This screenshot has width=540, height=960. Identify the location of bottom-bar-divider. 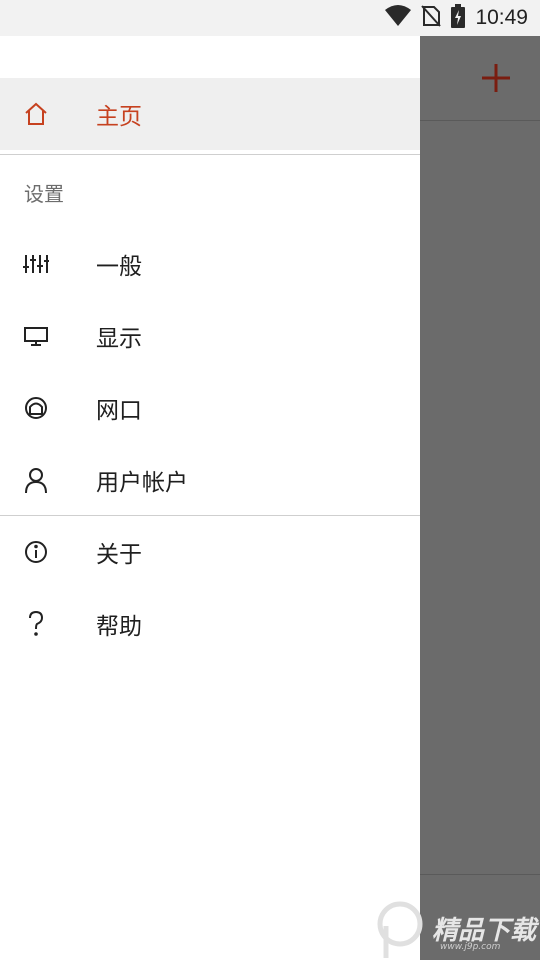
(480, 874).